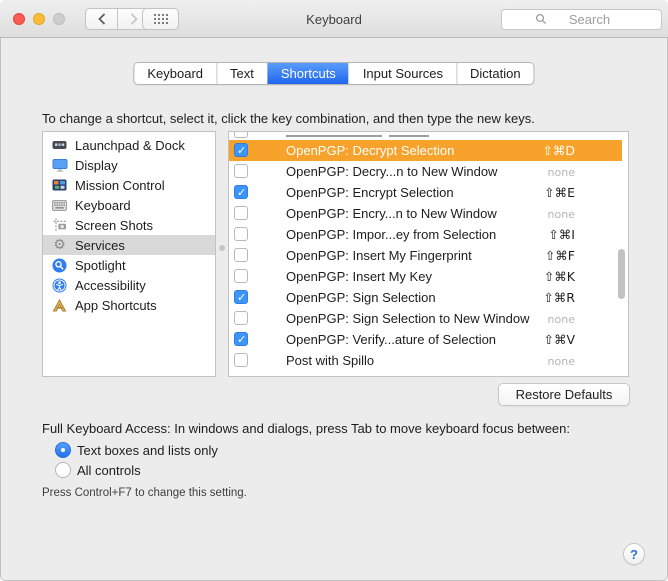 This screenshot has width=668, height=581. I want to click on mission-control-icon, so click(59, 185).